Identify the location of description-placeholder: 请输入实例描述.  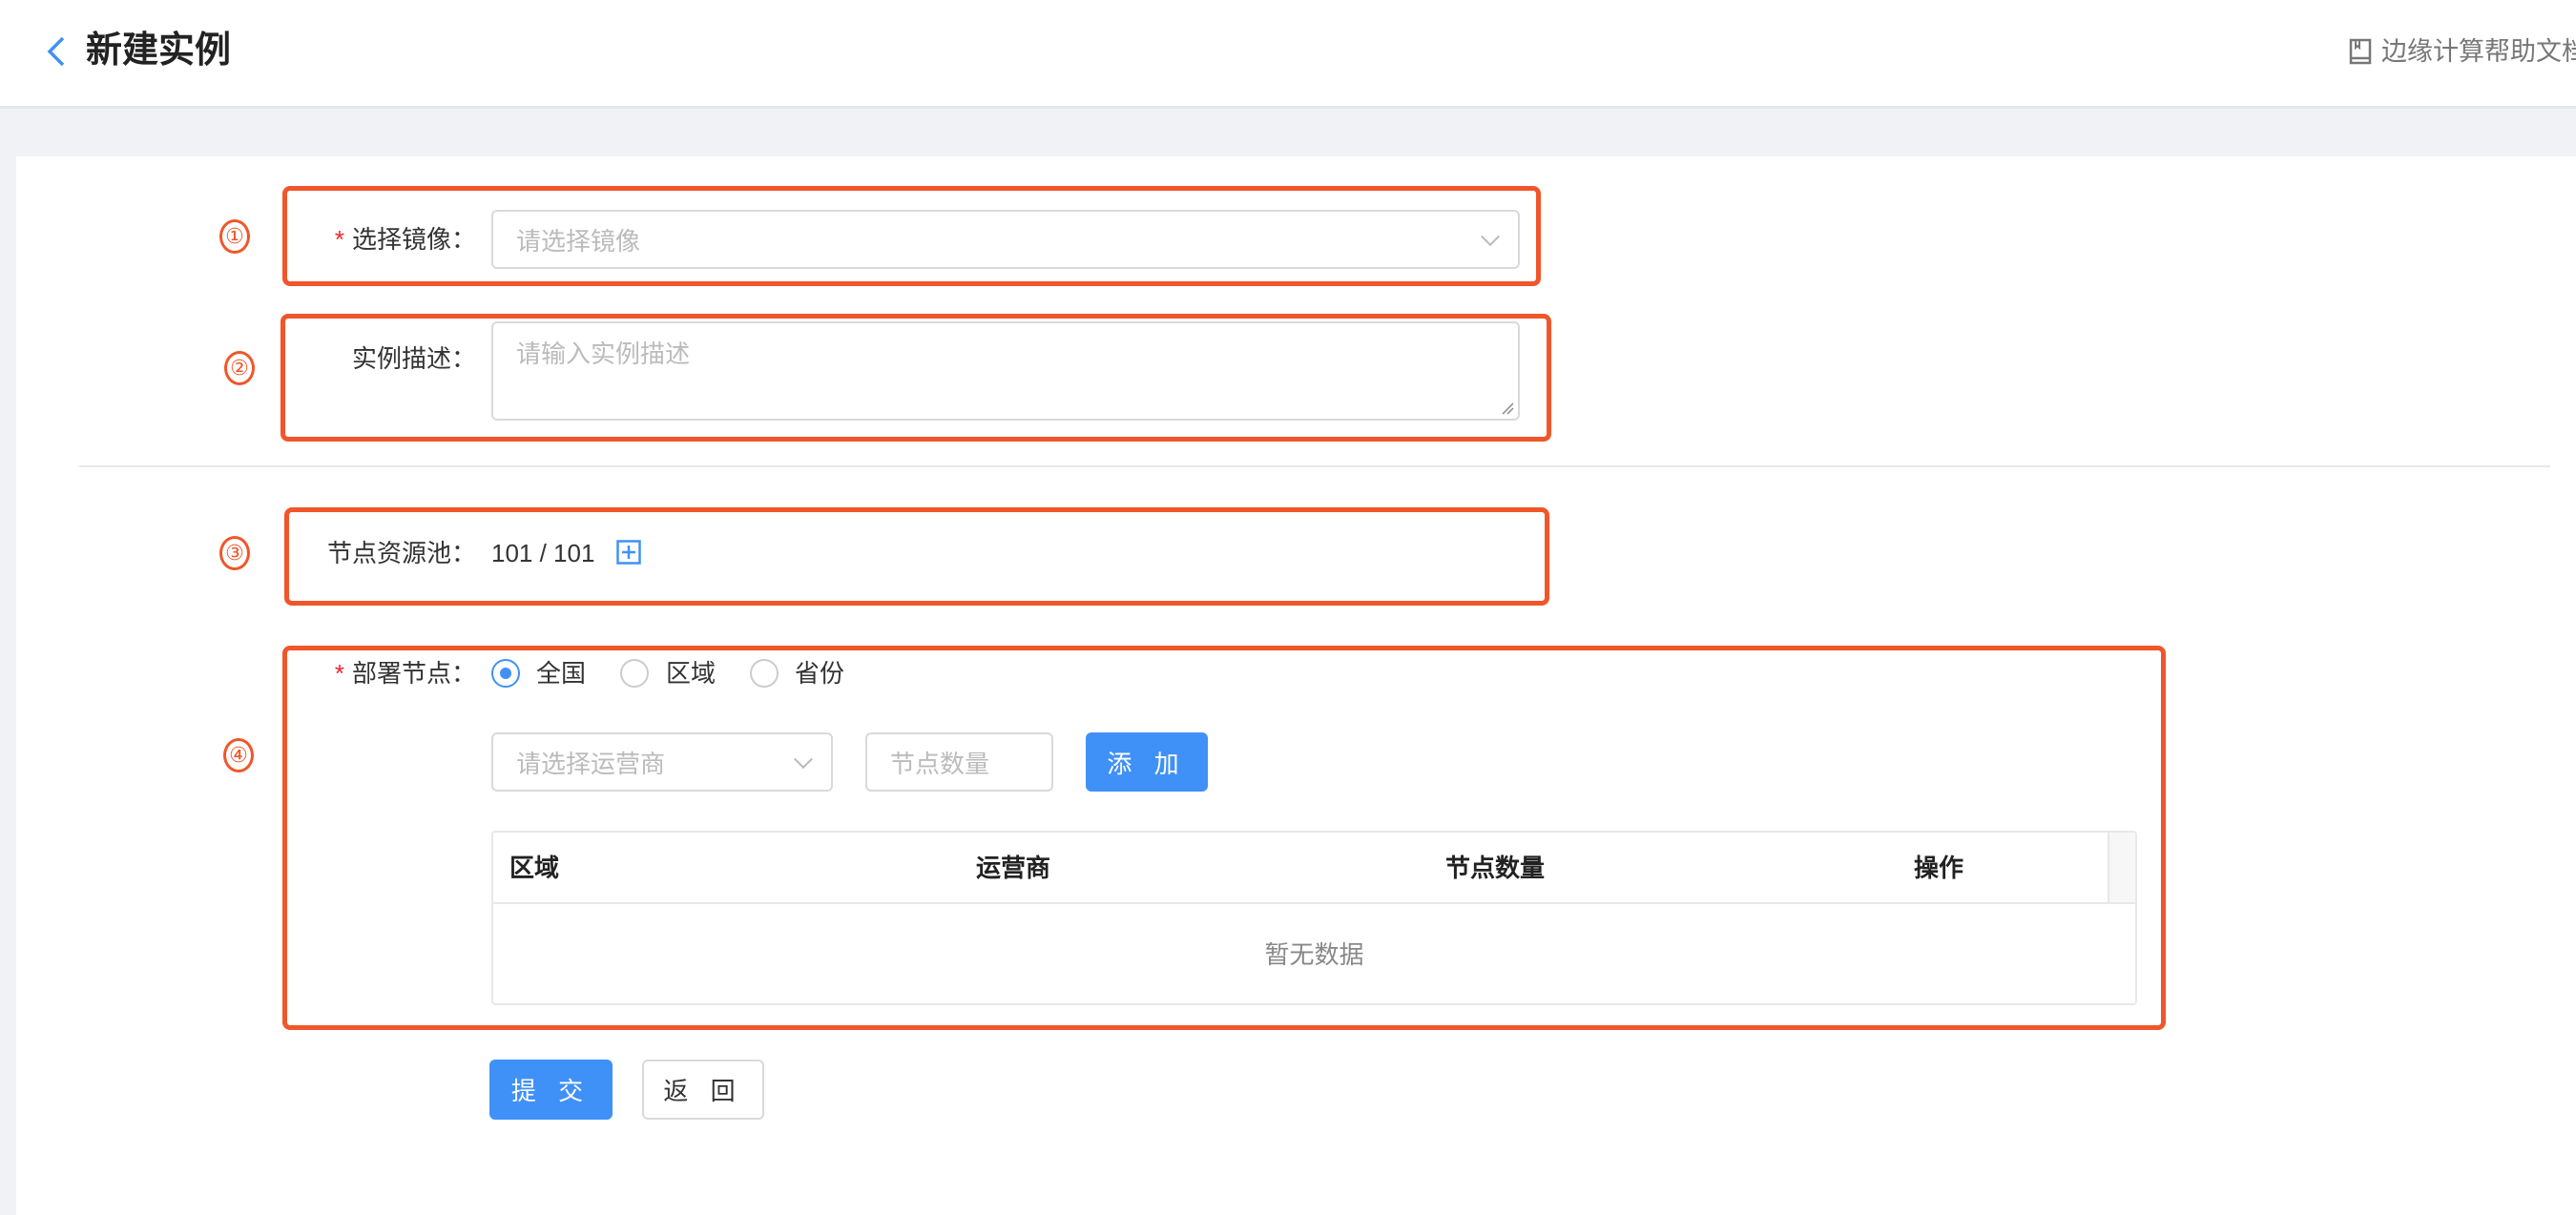
(603, 354).